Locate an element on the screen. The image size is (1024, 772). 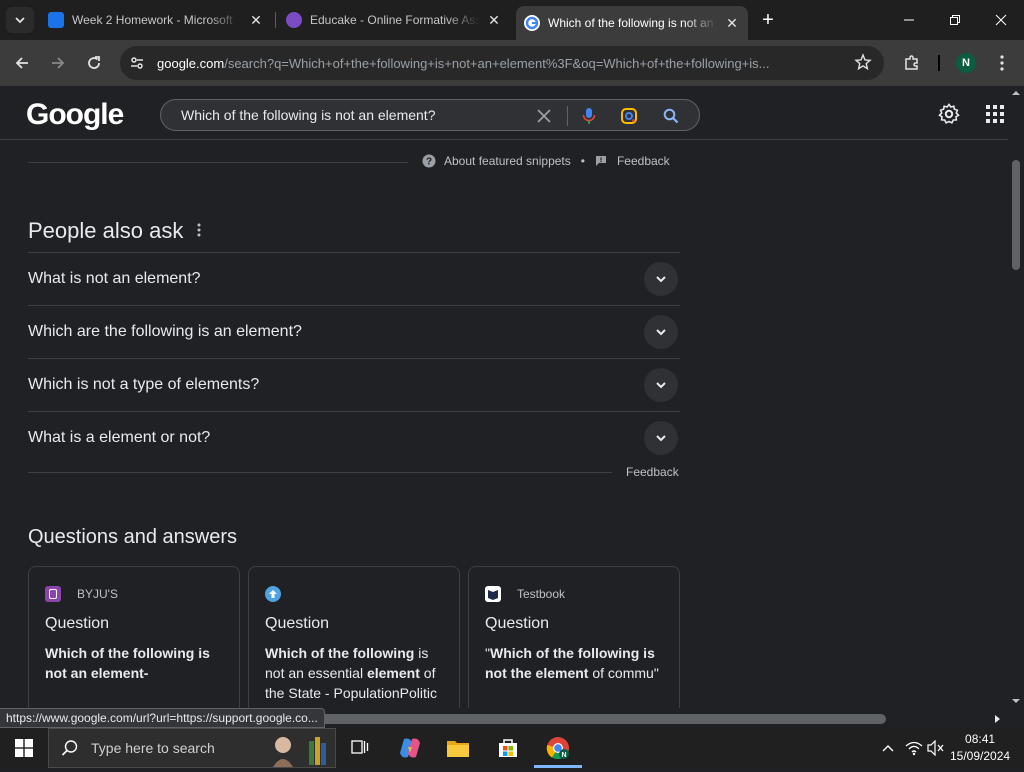
profile-button: N is located at coordinates (966, 63).